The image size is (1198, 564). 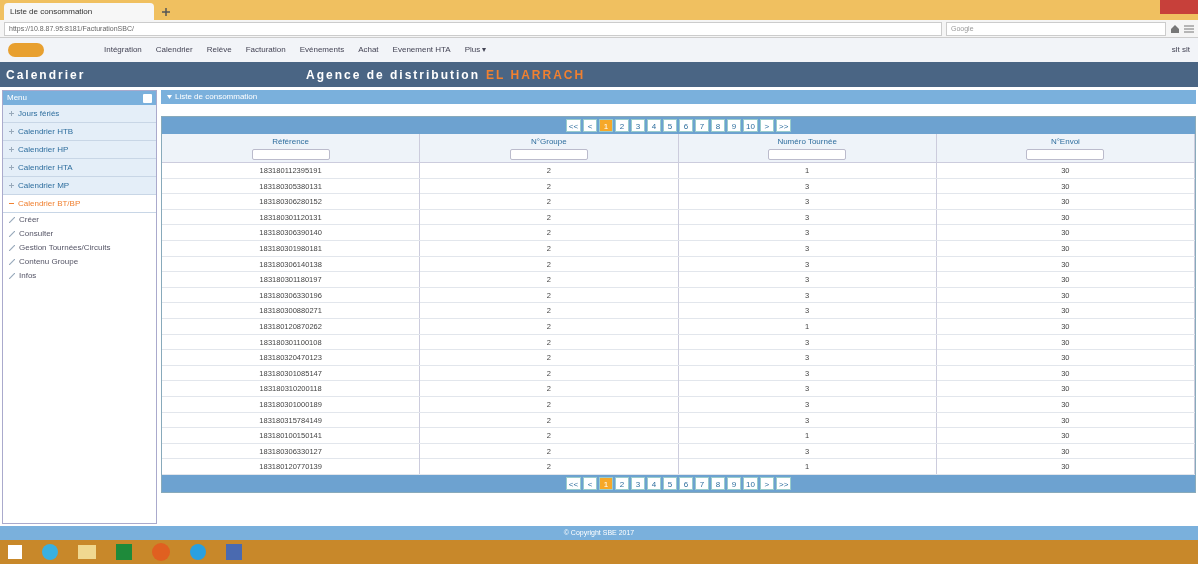 I want to click on agency-name: EL HARRACH, so click(x=536, y=75).